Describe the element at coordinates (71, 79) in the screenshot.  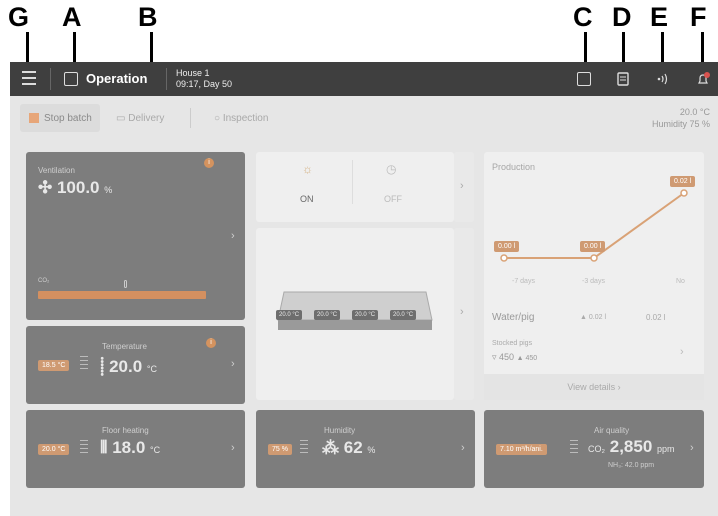
I see `operation-icon` at that location.